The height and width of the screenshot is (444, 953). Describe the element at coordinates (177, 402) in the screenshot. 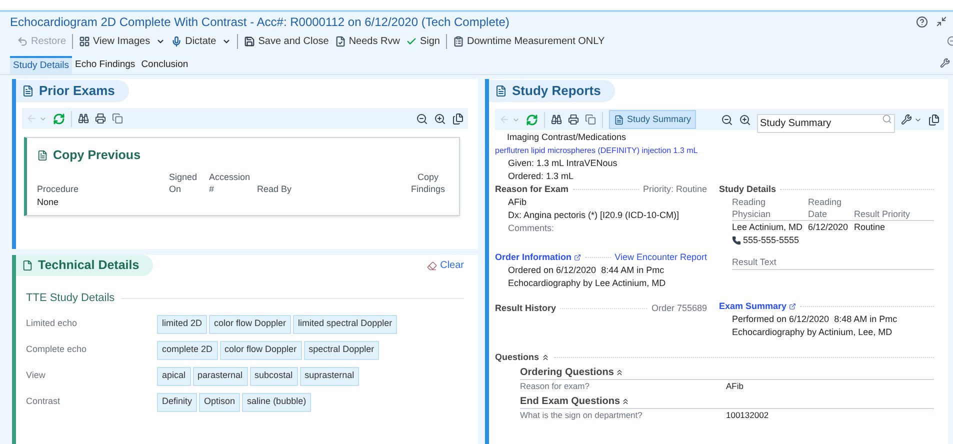

I see `option-chip: Definity` at that location.